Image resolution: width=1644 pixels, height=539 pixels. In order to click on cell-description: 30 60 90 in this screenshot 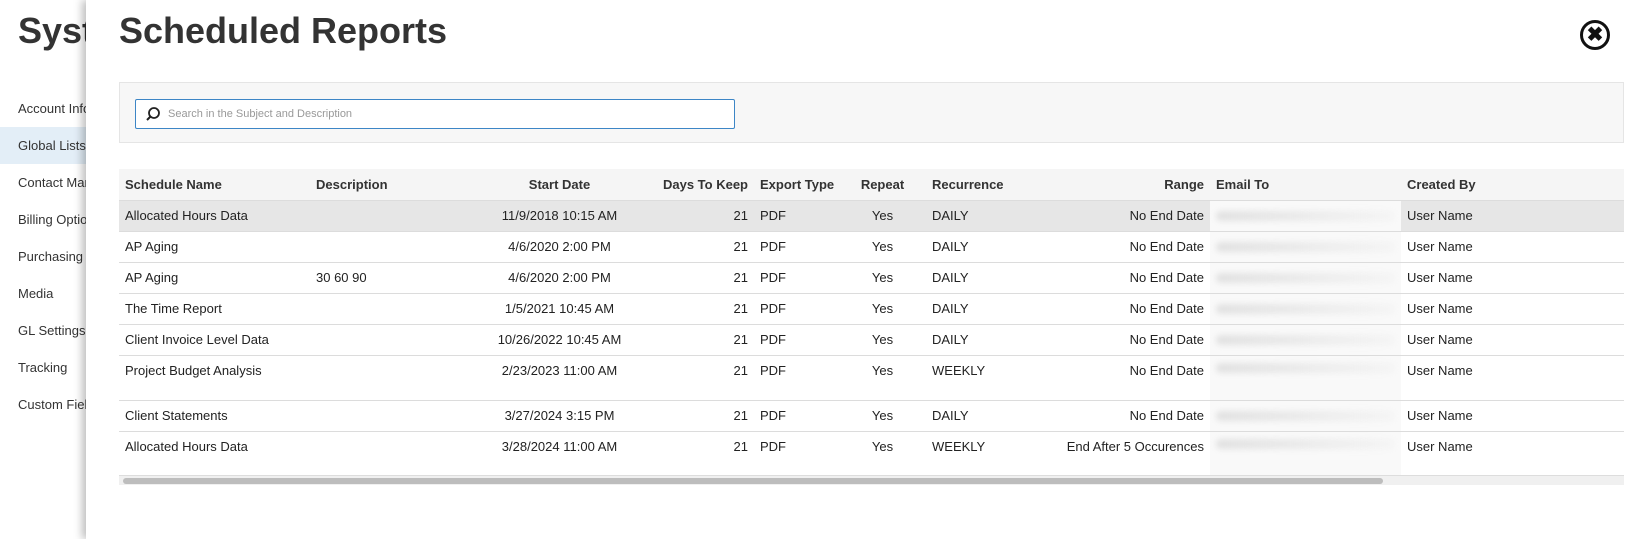, I will do `click(396, 277)`.